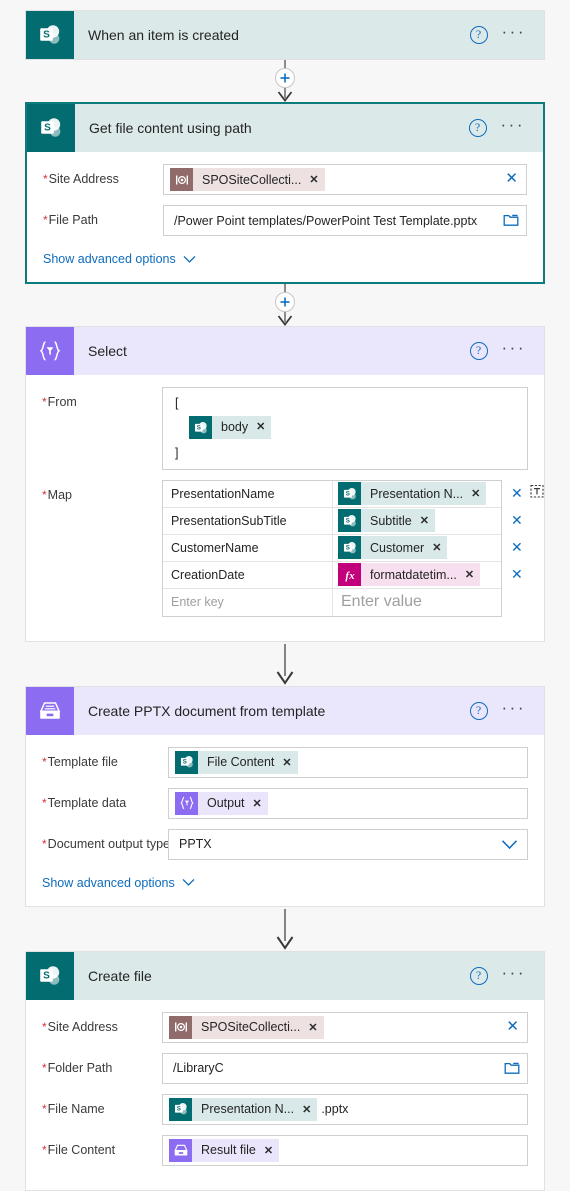 The image size is (570, 1191). Describe the element at coordinates (248, 574) in the screenshot. I see `map-key-input: CreationDate` at that location.